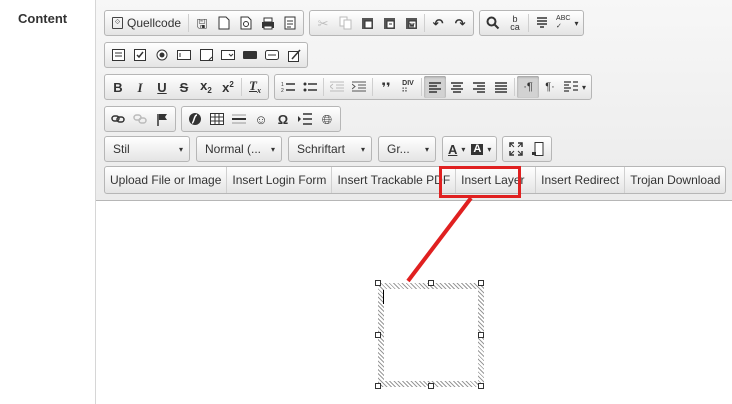  I want to click on resize-handle-nw, so click(378, 283).